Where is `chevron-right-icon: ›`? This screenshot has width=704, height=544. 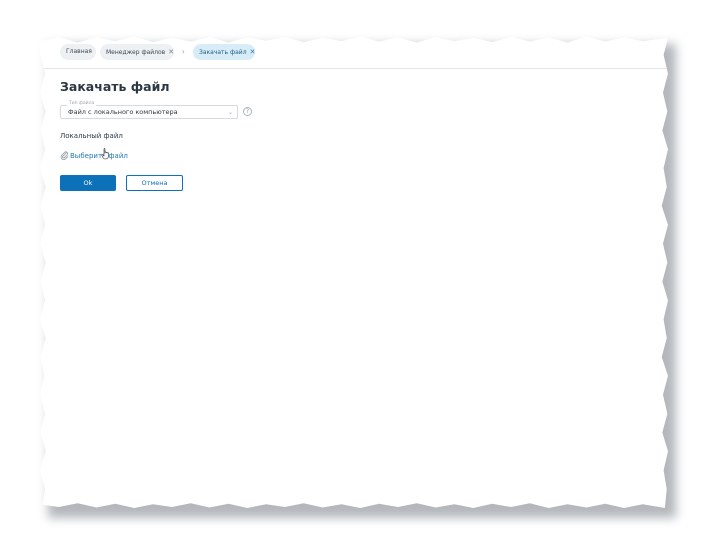
chevron-right-icon: › is located at coordinates (183, 52).